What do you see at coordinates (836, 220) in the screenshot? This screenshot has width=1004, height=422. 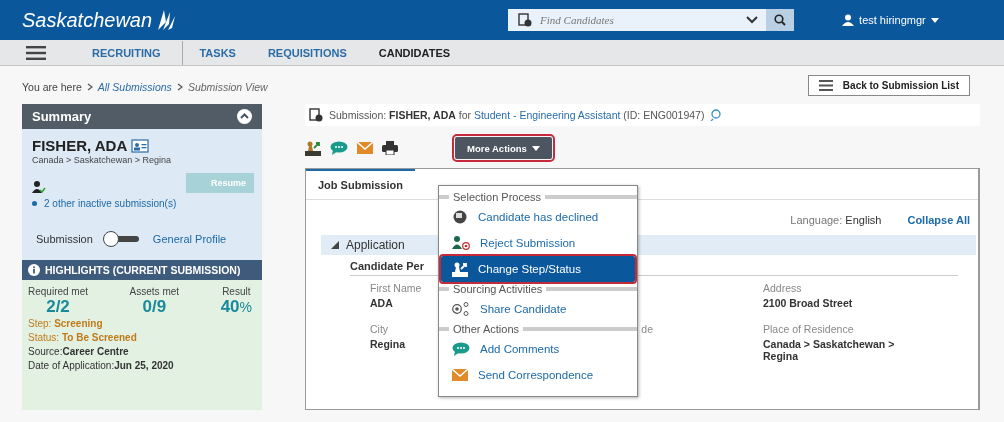 I see `language-label: Language: English` at bounding box center [836, 220].